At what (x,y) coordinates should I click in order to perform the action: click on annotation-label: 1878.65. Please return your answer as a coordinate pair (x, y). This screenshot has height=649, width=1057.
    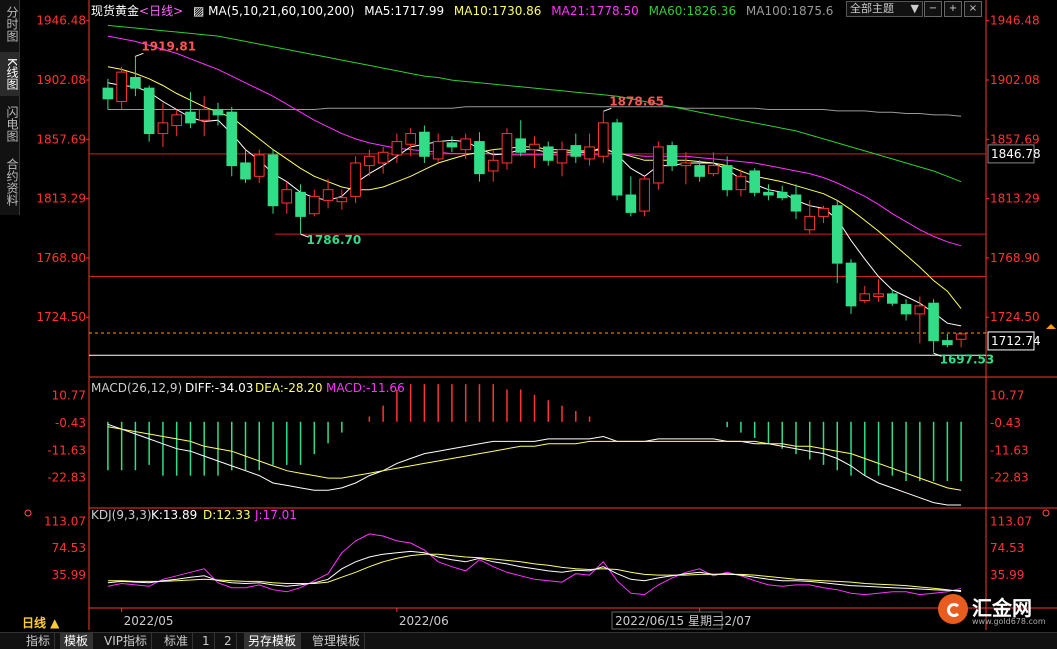
    Looking at the image, I should click on (636, 101).